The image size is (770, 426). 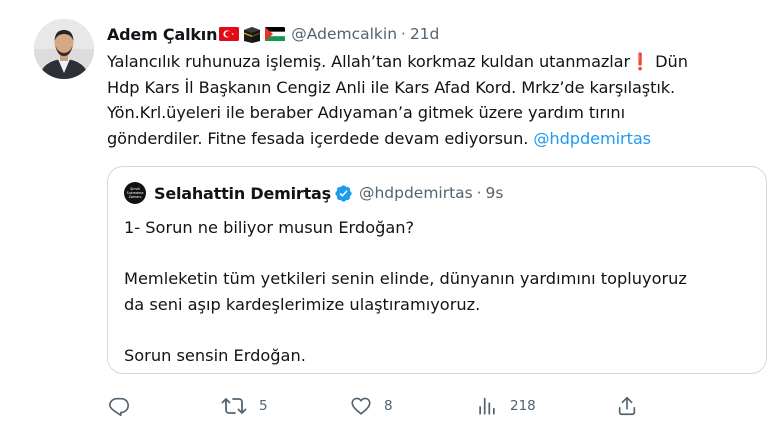 What do you see at coordinates (344, 34) in the screenshot?
I see `author-handle: @Ademcalkin` at bounding box center [344, 34].